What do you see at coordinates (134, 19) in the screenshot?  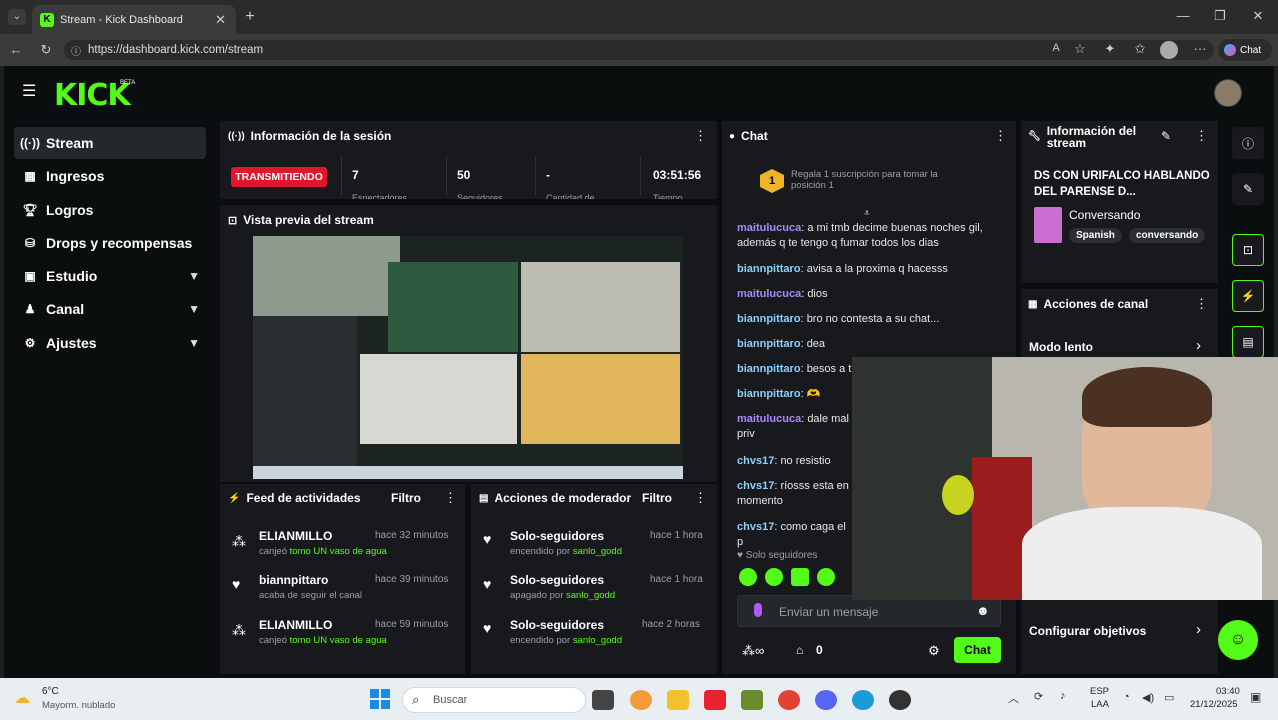 I see `browser-tab: K Stream - Kick Dashboard ✕` at bounding box center [134, 19].